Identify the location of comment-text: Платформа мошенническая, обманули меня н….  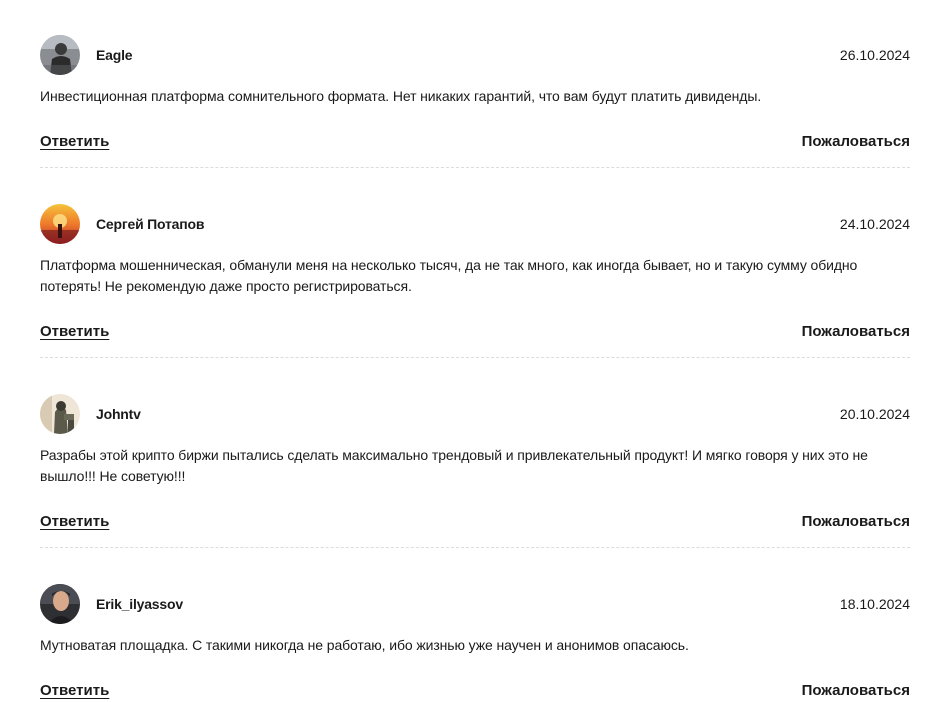
(449, 275).